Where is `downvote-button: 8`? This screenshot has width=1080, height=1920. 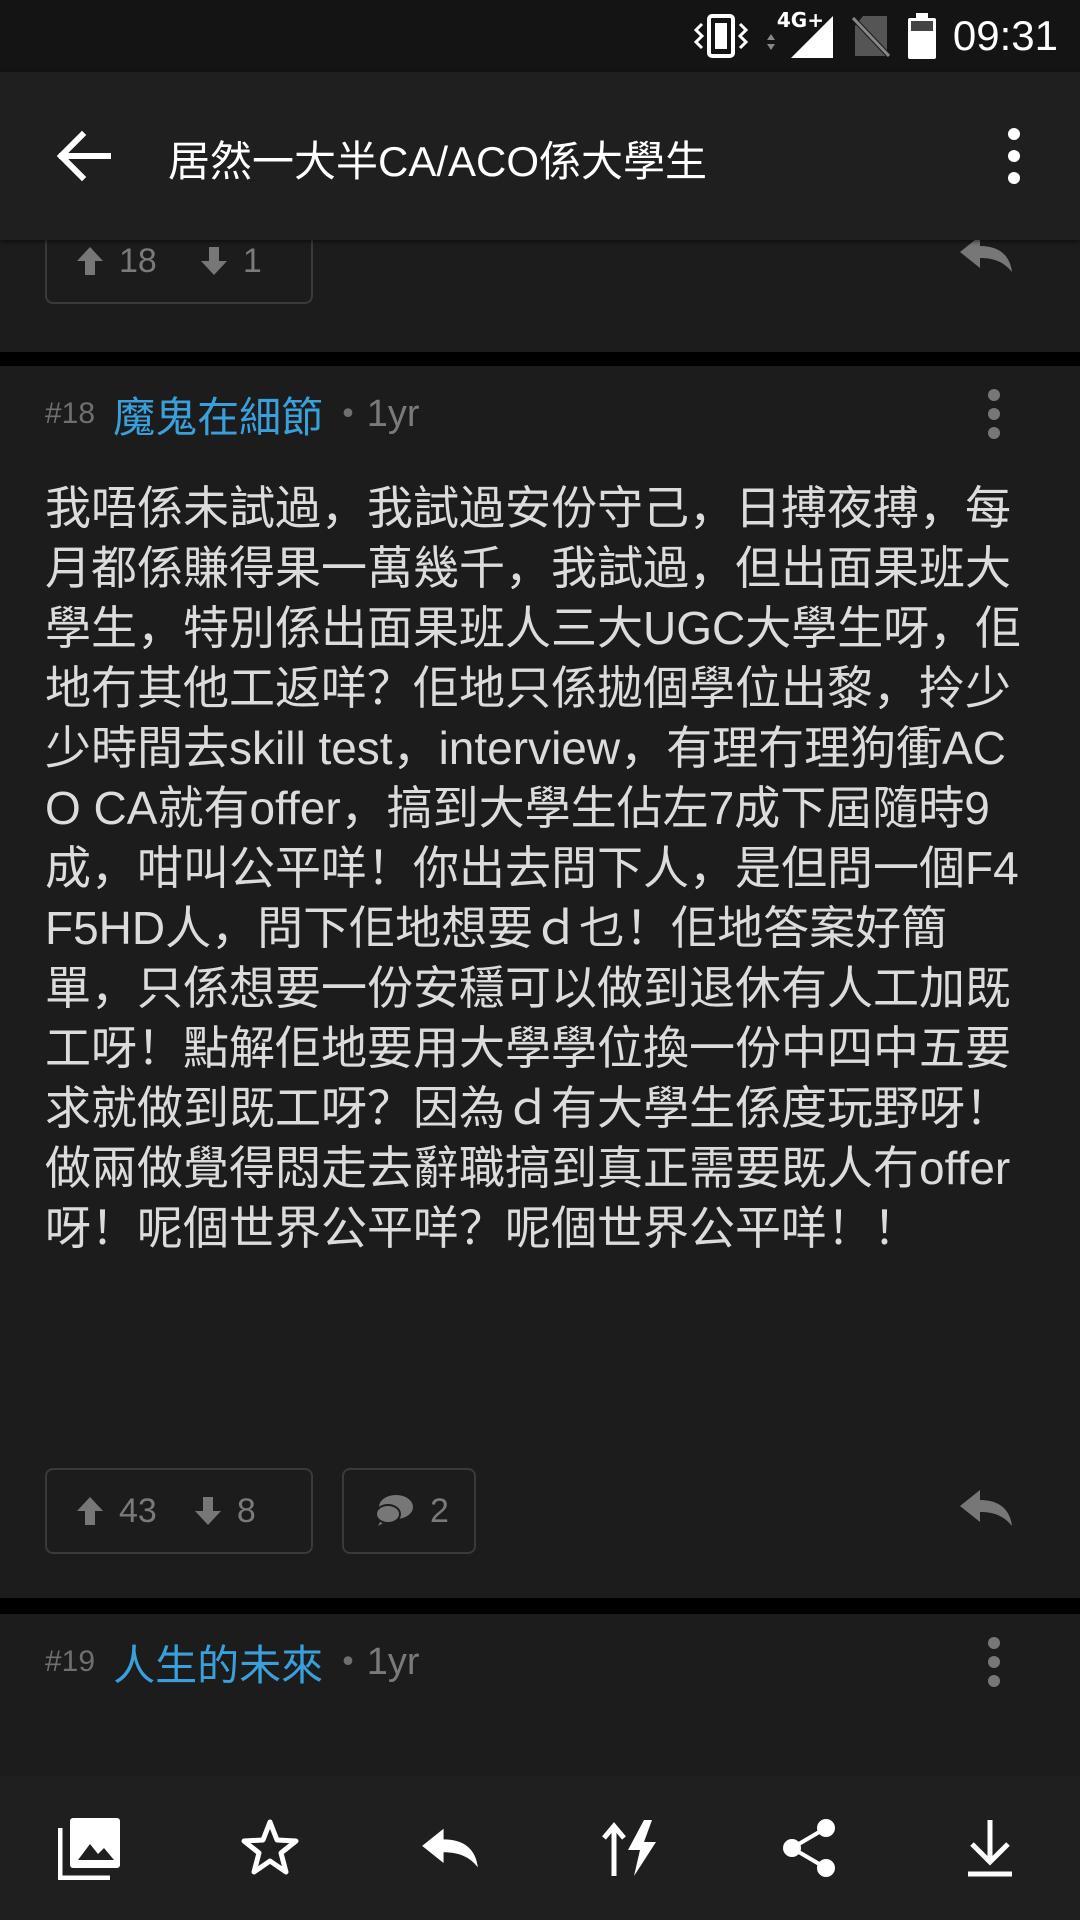
downvote-button: 8 is located at coordinates (224, 1511).